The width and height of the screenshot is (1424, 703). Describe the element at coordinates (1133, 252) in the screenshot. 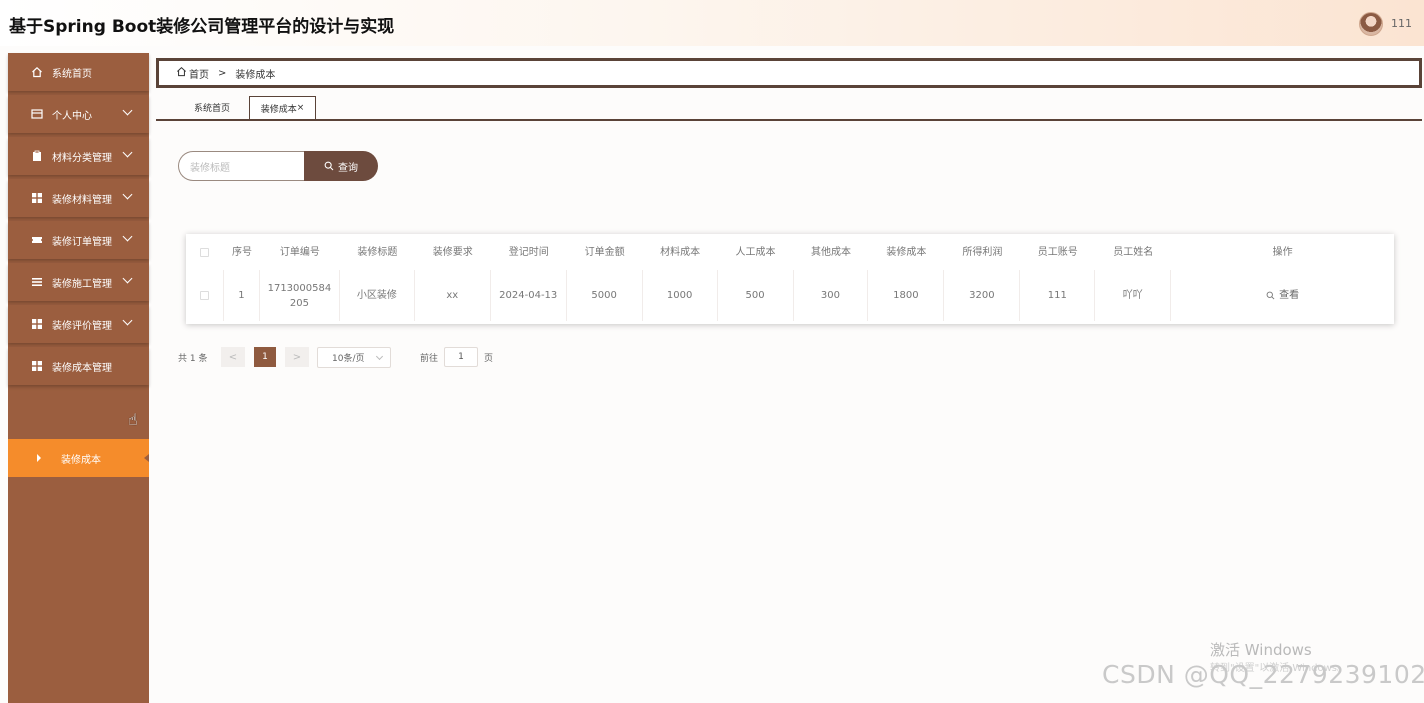

I see `column-header: 员工姓名` at that location.